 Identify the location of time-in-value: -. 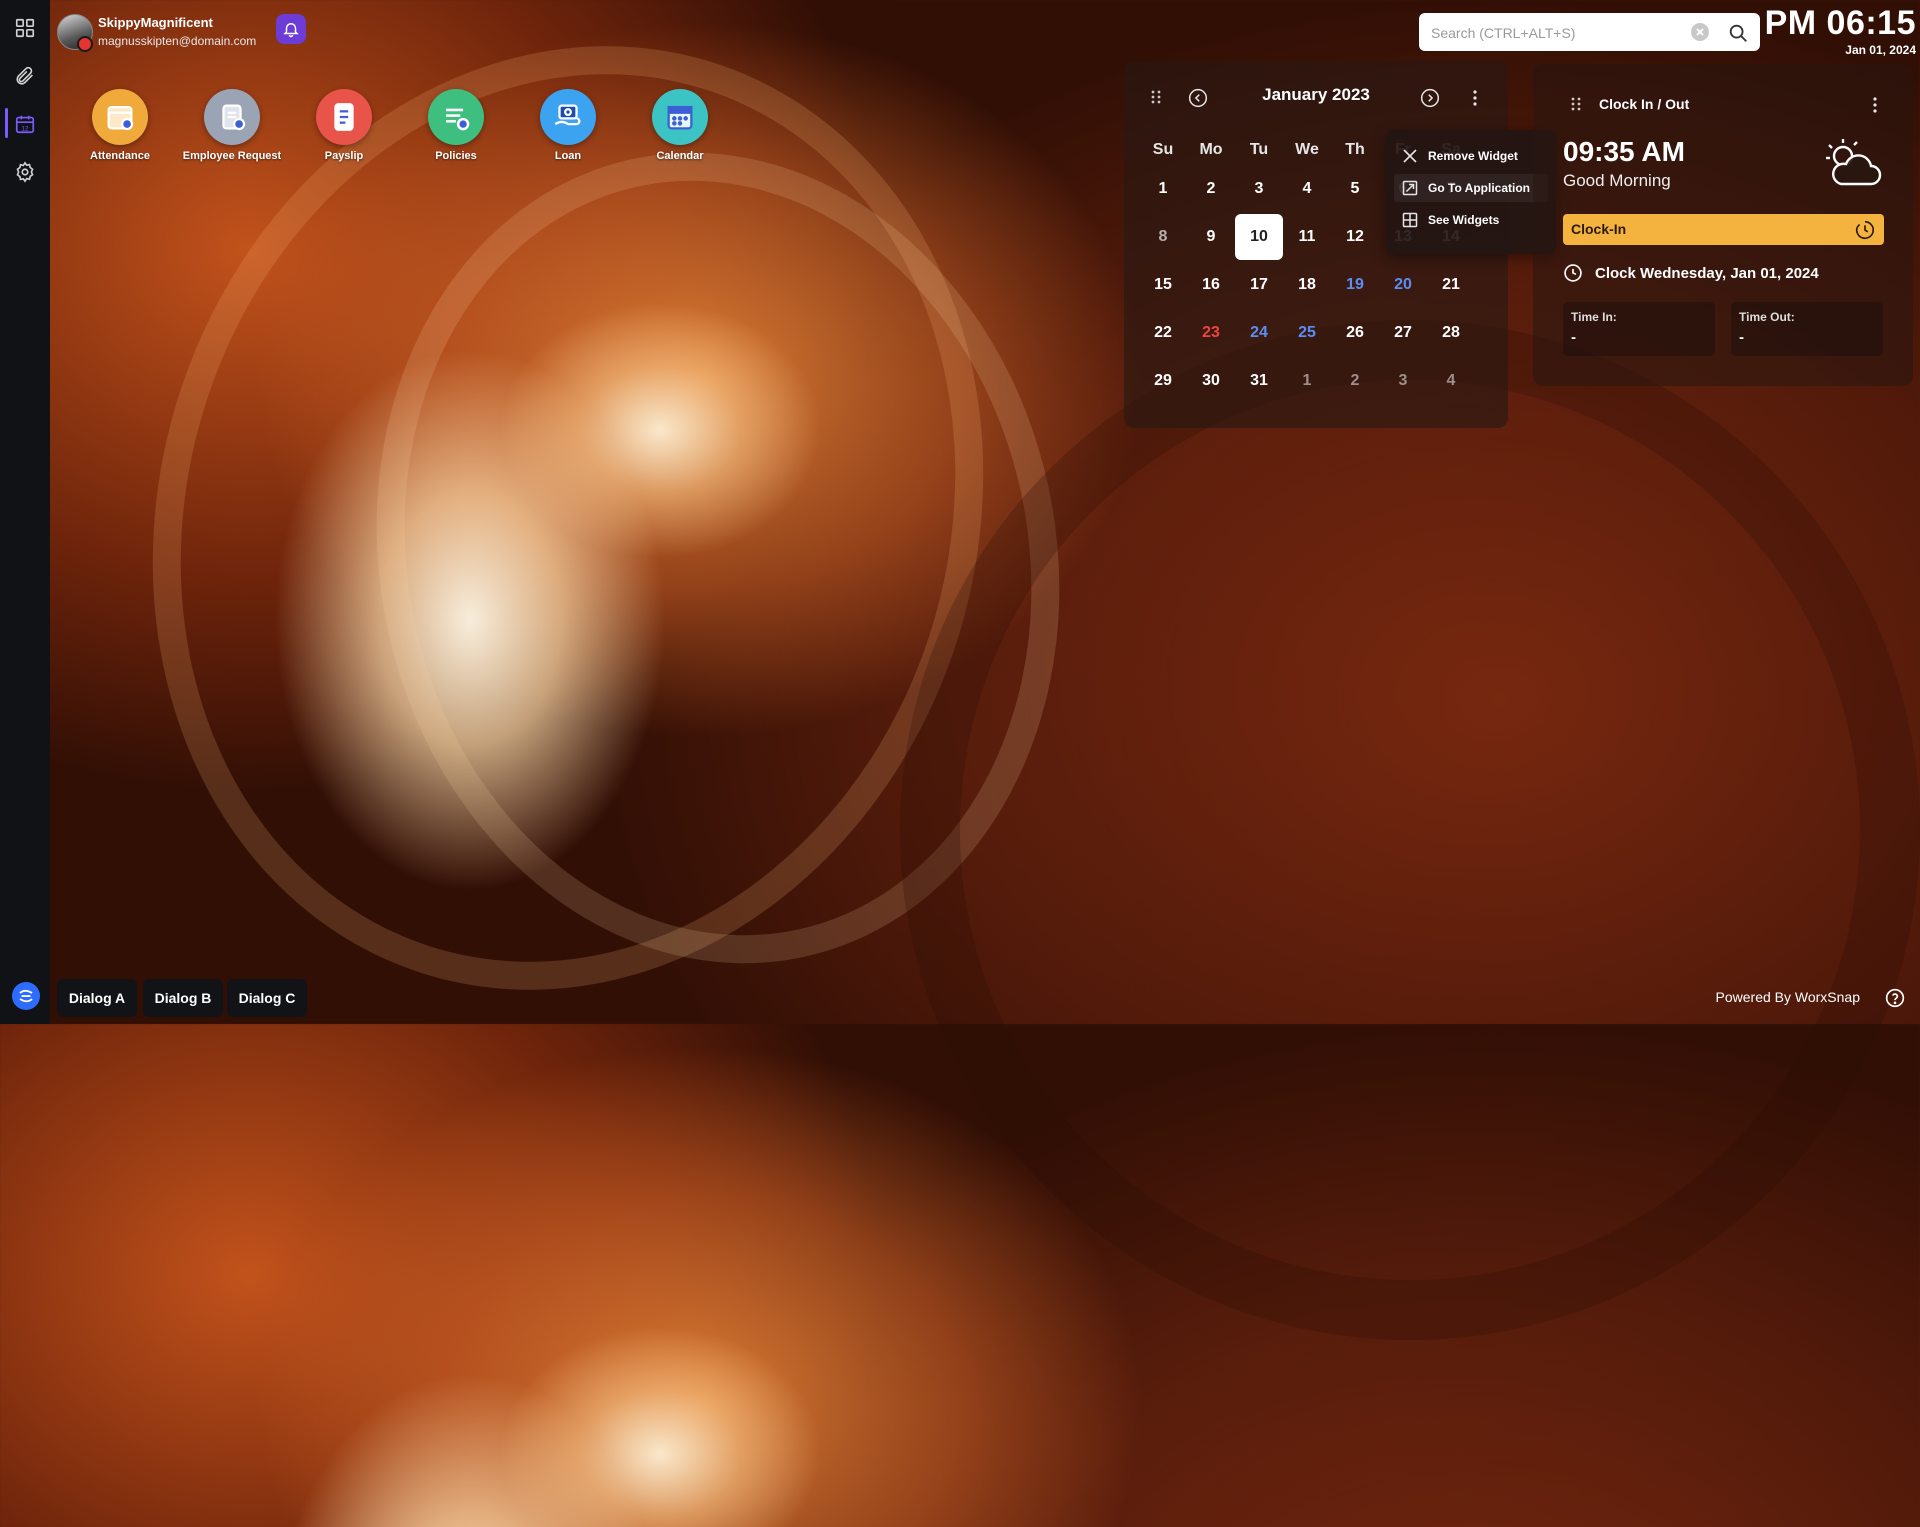
(1573, 337).